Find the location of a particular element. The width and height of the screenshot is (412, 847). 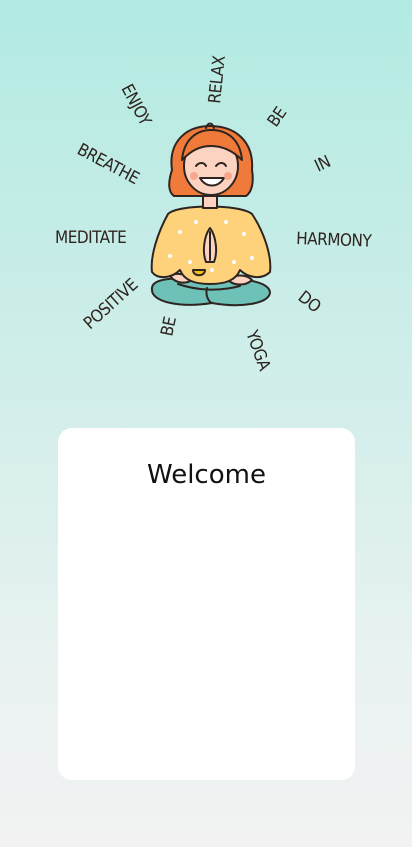

meditating-girl-icon is located at coordinates (211, 214).